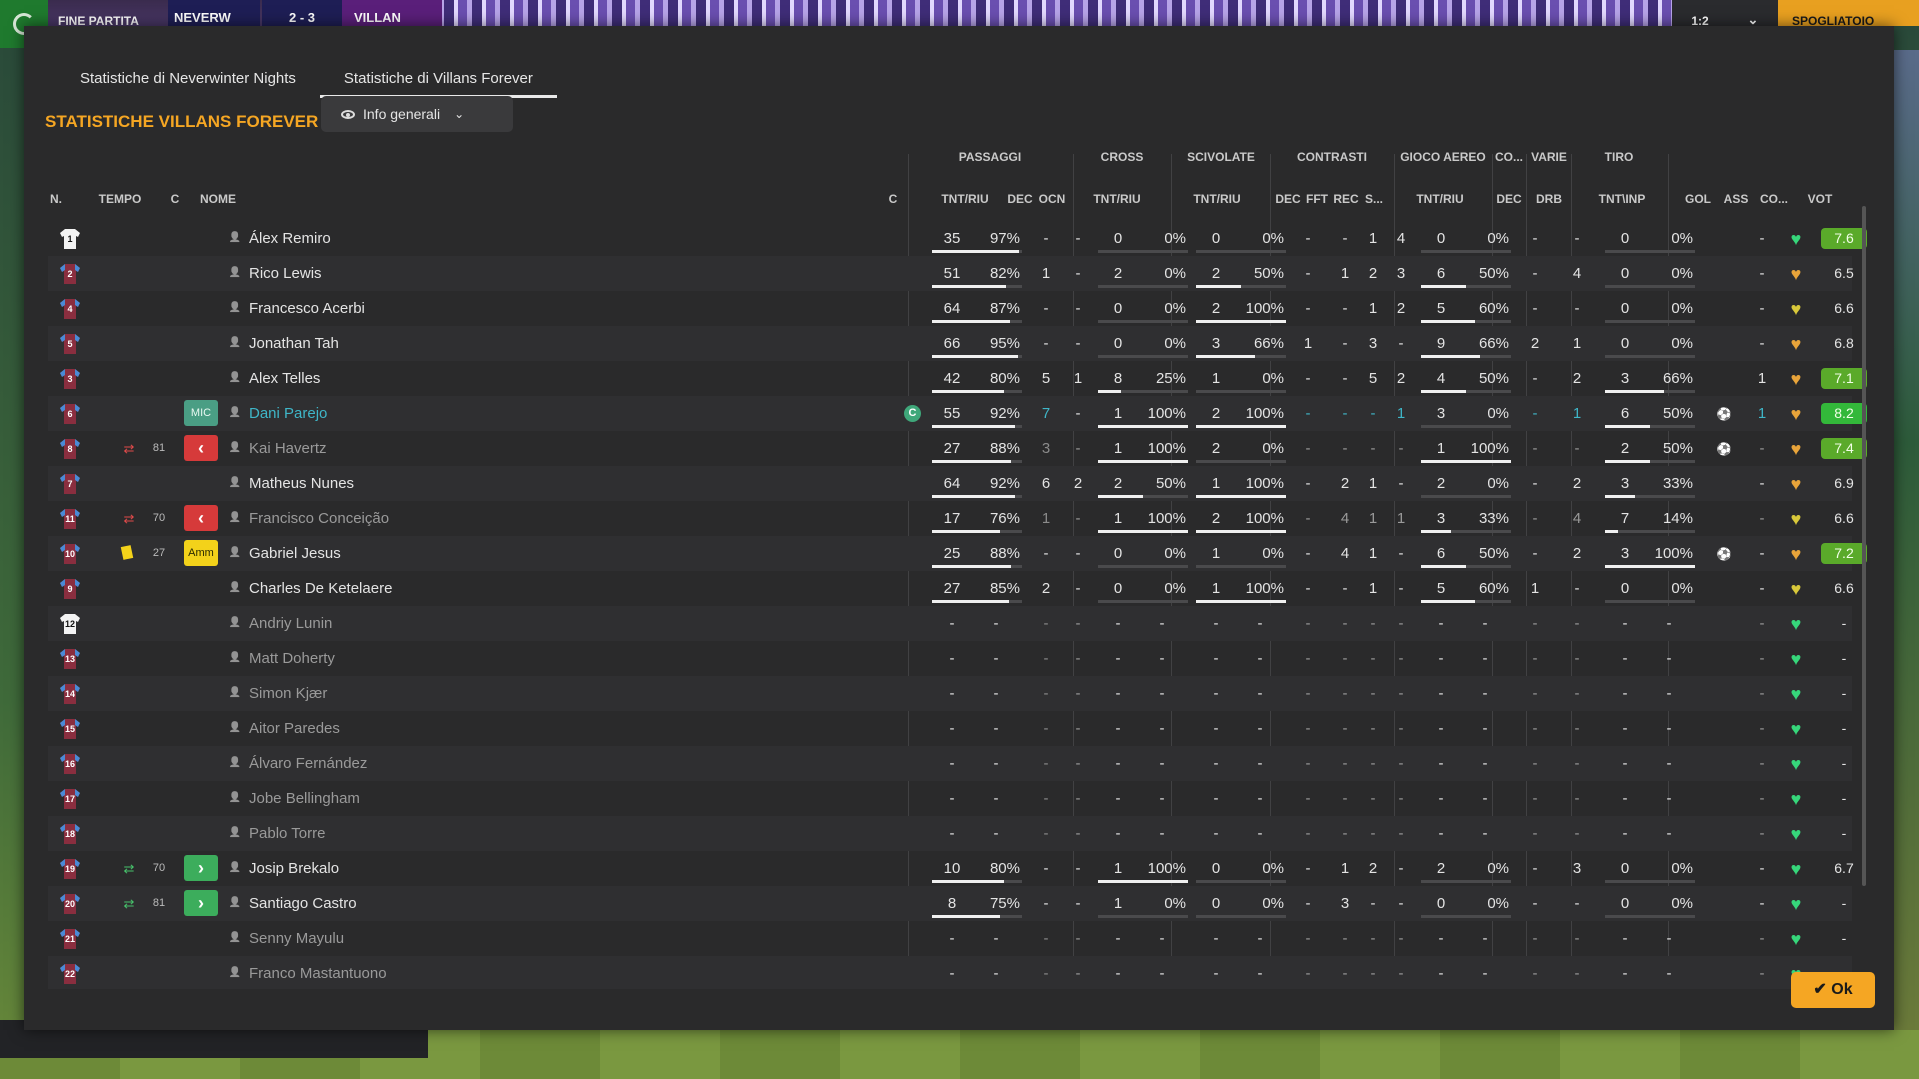 The image size is (1919, 1079). I want to click on column-header-pass-dec: DEC, so click(1020, 202).